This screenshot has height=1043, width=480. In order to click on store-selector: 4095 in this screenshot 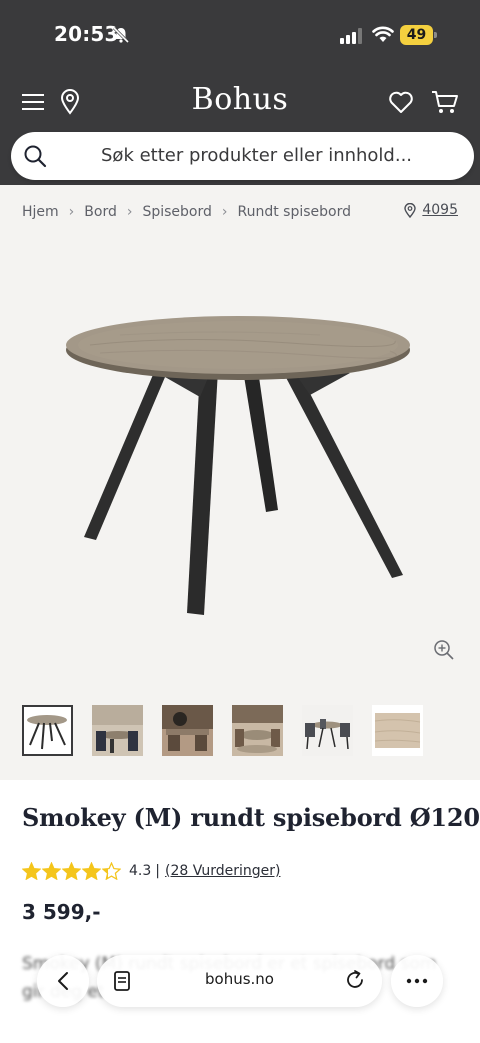, I will do `click(431, 210)`.